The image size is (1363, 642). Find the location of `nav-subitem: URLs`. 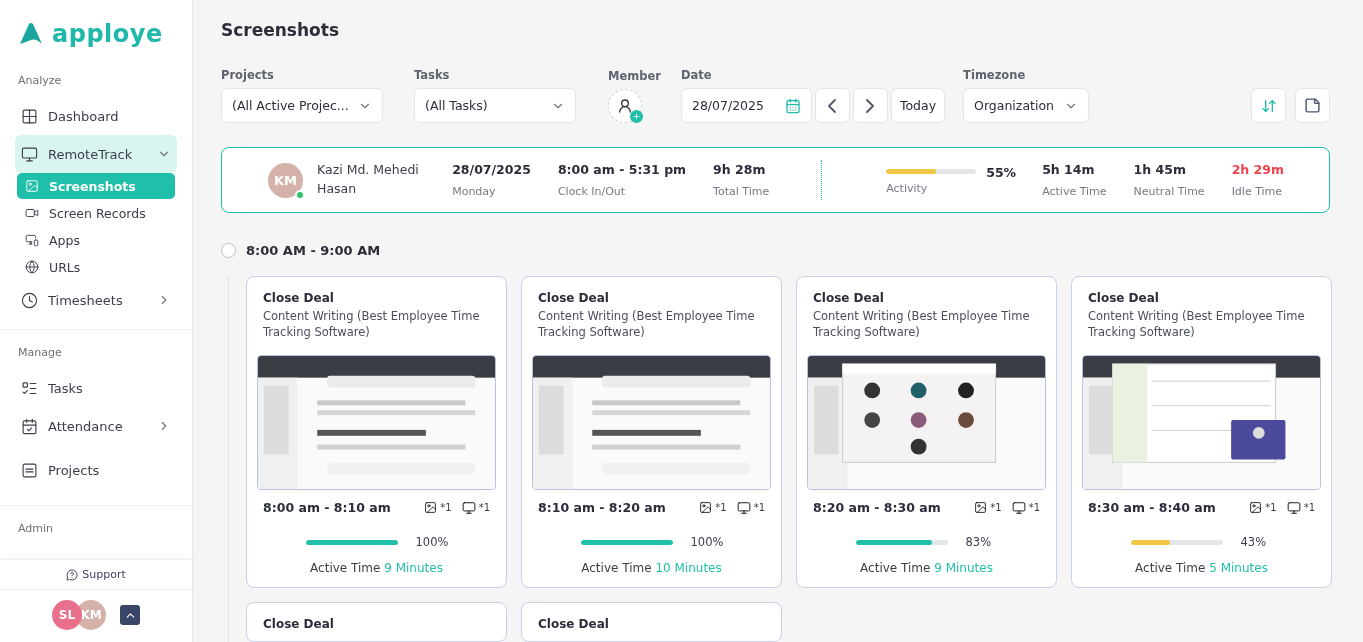

nav-subitem: URLs is located at coordinates (96, 267).